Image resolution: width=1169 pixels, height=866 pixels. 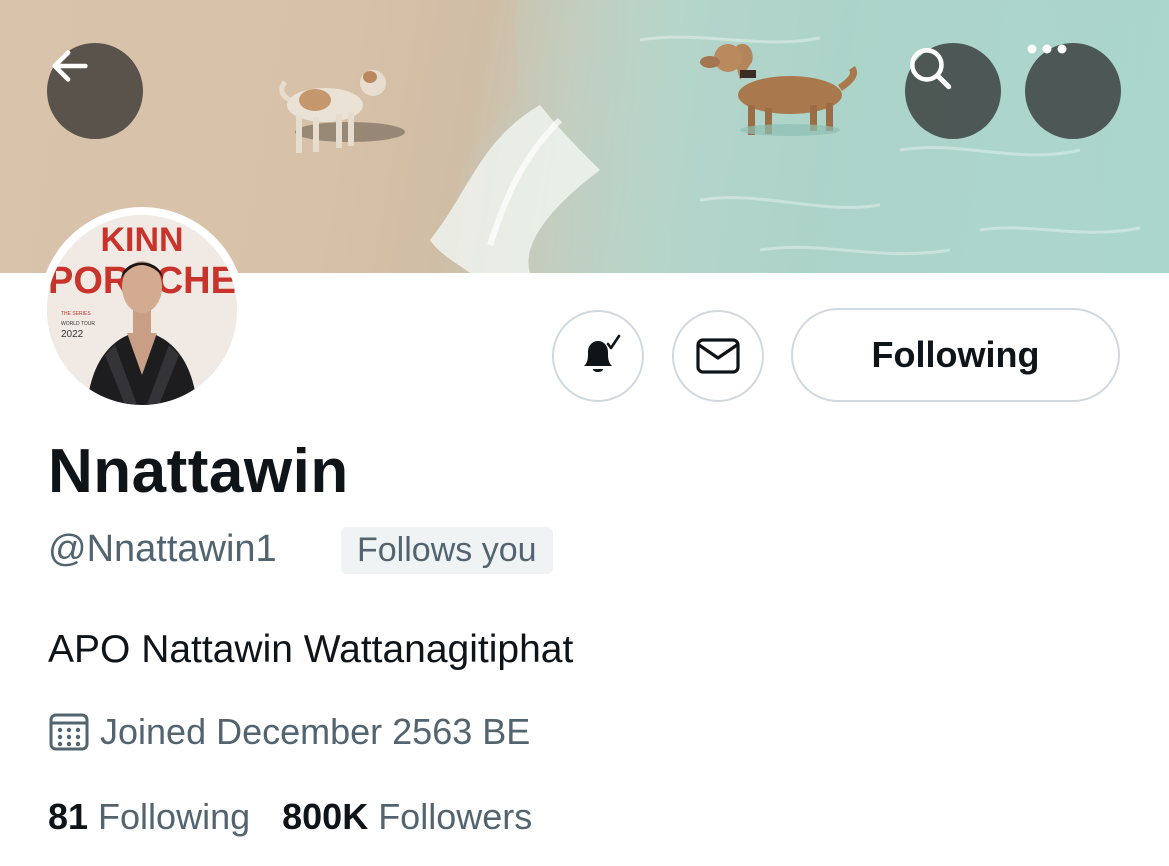 What do you see at coordinates (953, 91) in the screenshot?
I see `search-button` at bounding box center [953, 91].